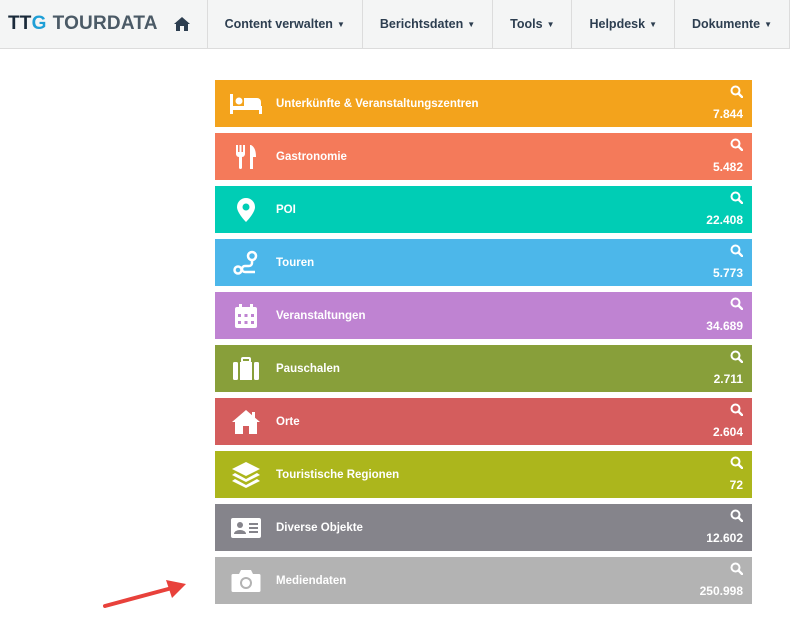 Image resolution: width=790 pixels, height=627 pixels. I want to click on tile-count: 72, so click(736, 485).